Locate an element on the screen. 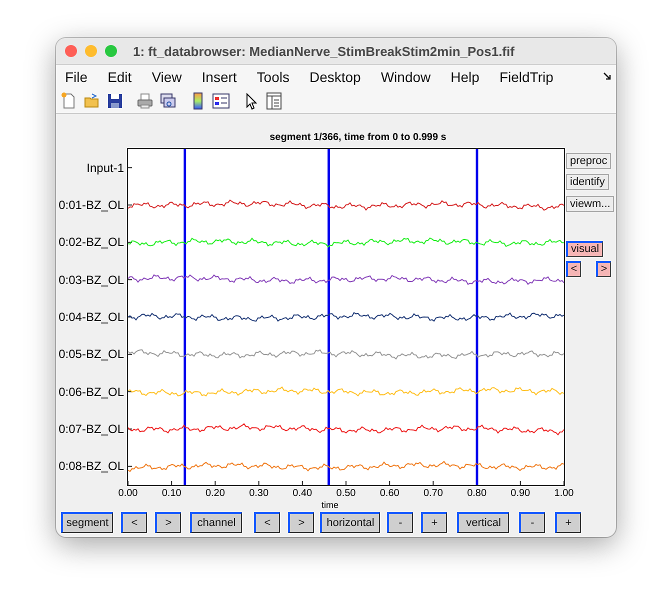 The height and width of the screenshot is (611, 672). axis-tick-label: 0.40 is located at coordinates (302, 493).